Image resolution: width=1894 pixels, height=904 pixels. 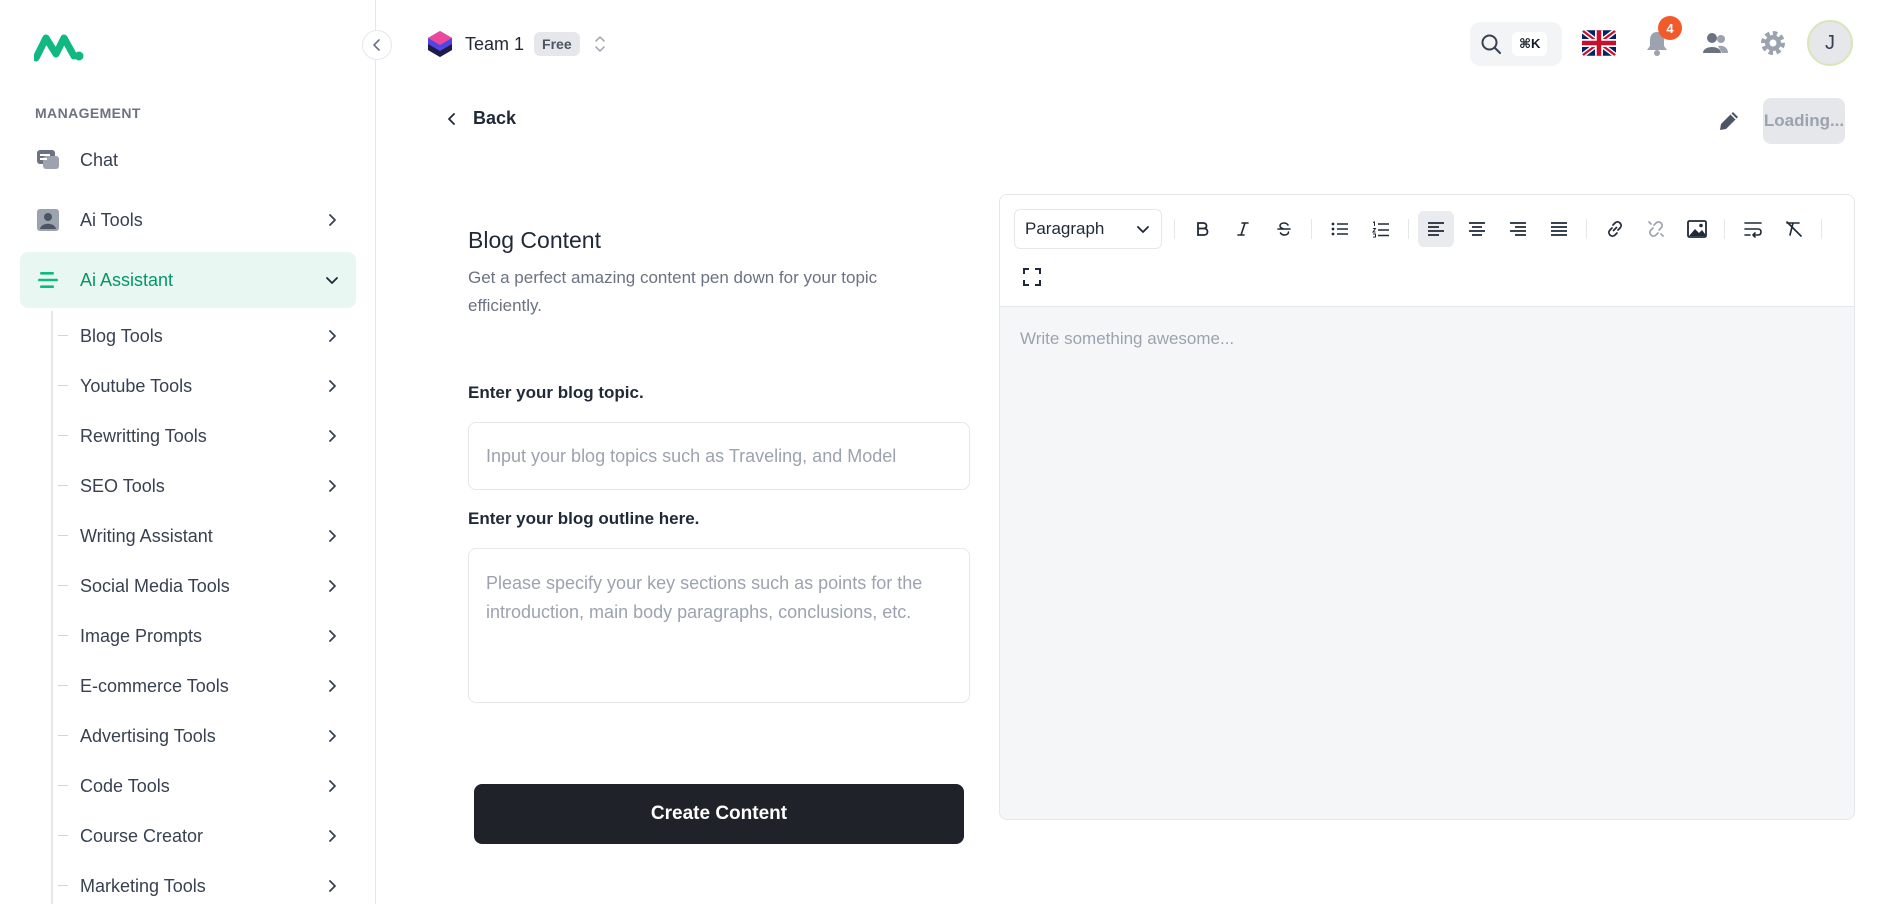 What do you see at coordinates (1715, 43) in the screenshot?
I see `users-icon` at bounding box center [1715, 43].